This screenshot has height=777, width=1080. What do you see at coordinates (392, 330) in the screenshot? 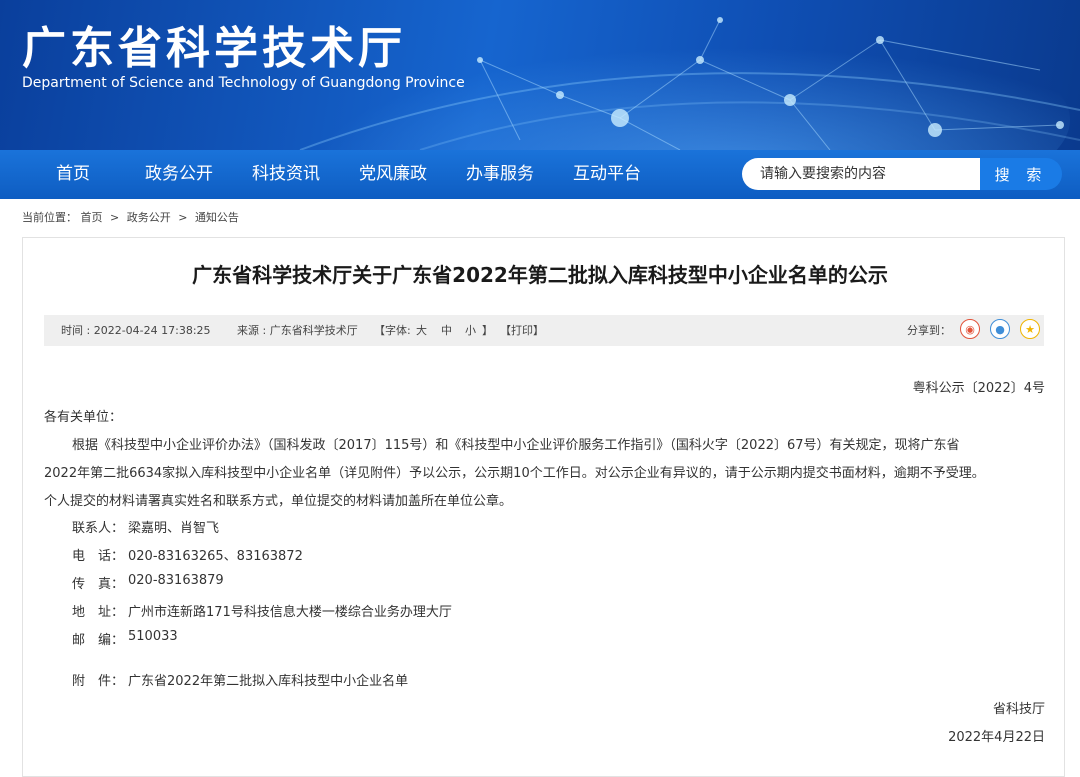
I see `font-size-label: 【字体:` at bounding box center [392, 330].